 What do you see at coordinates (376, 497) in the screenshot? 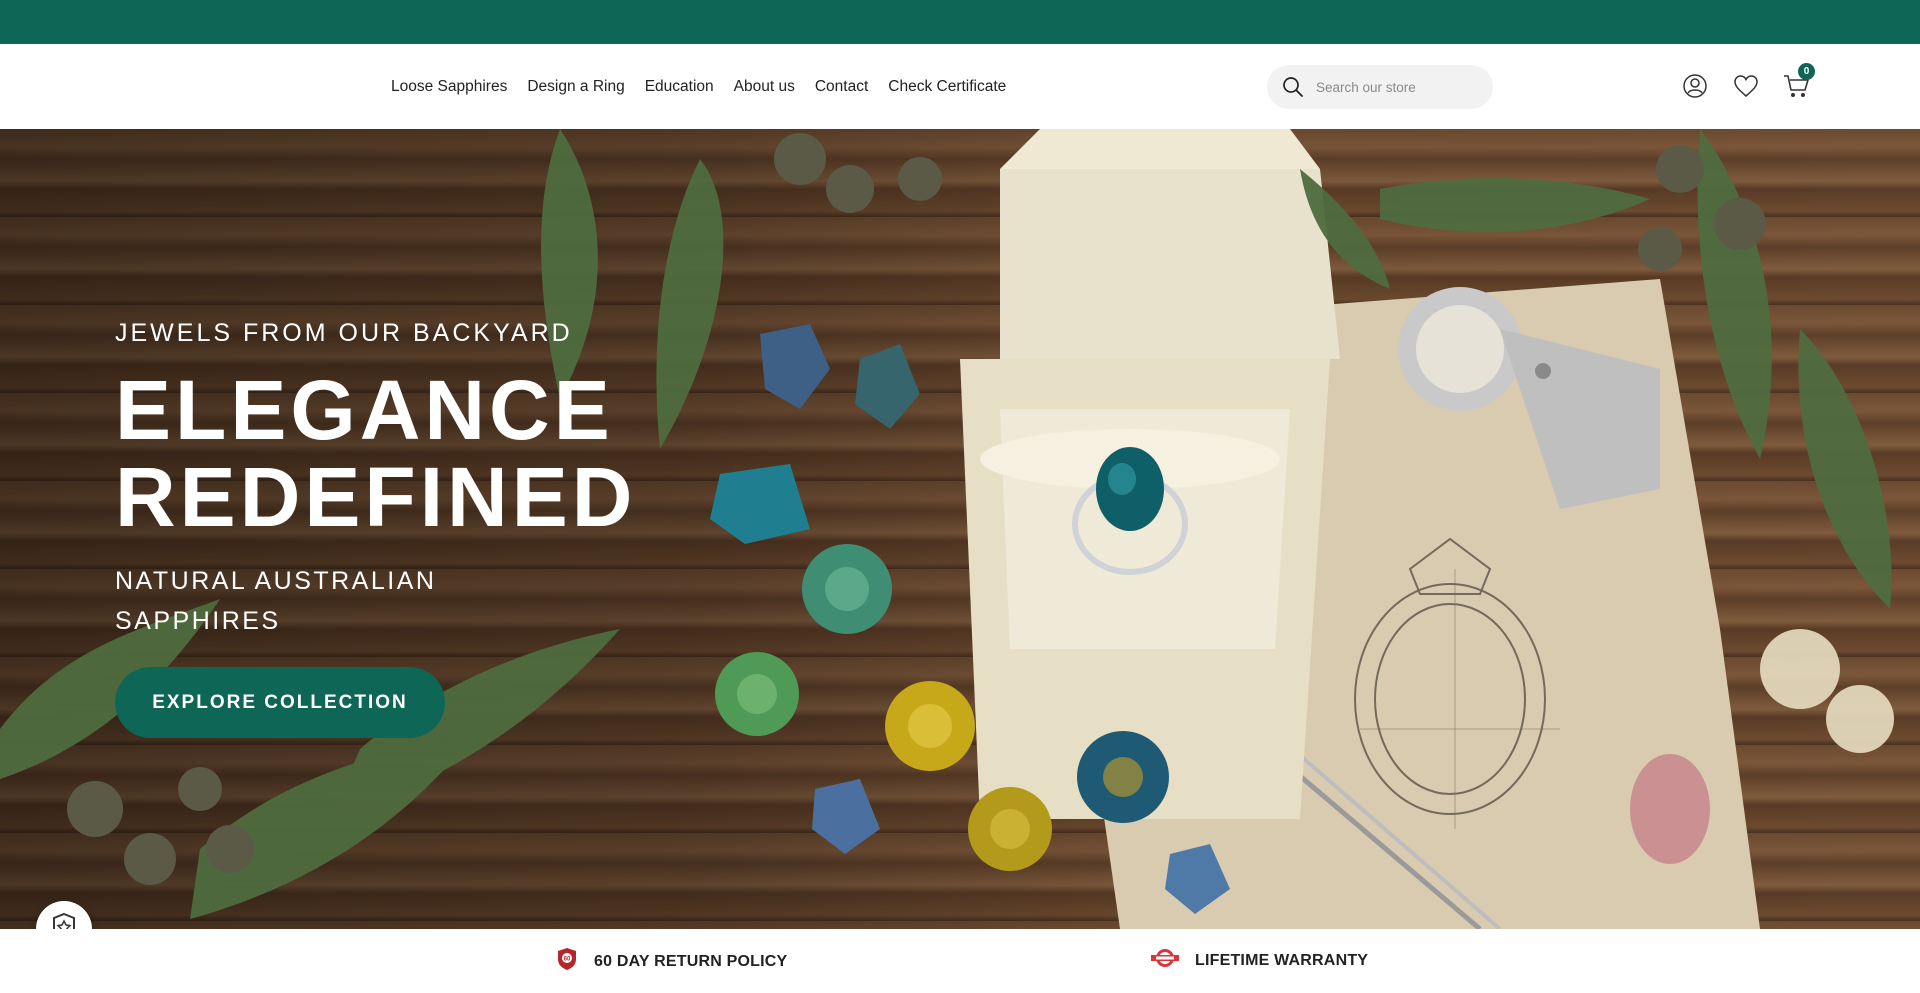
I see `hero-headline-line-2: REDEFINED` at bounding box center [376, 497].